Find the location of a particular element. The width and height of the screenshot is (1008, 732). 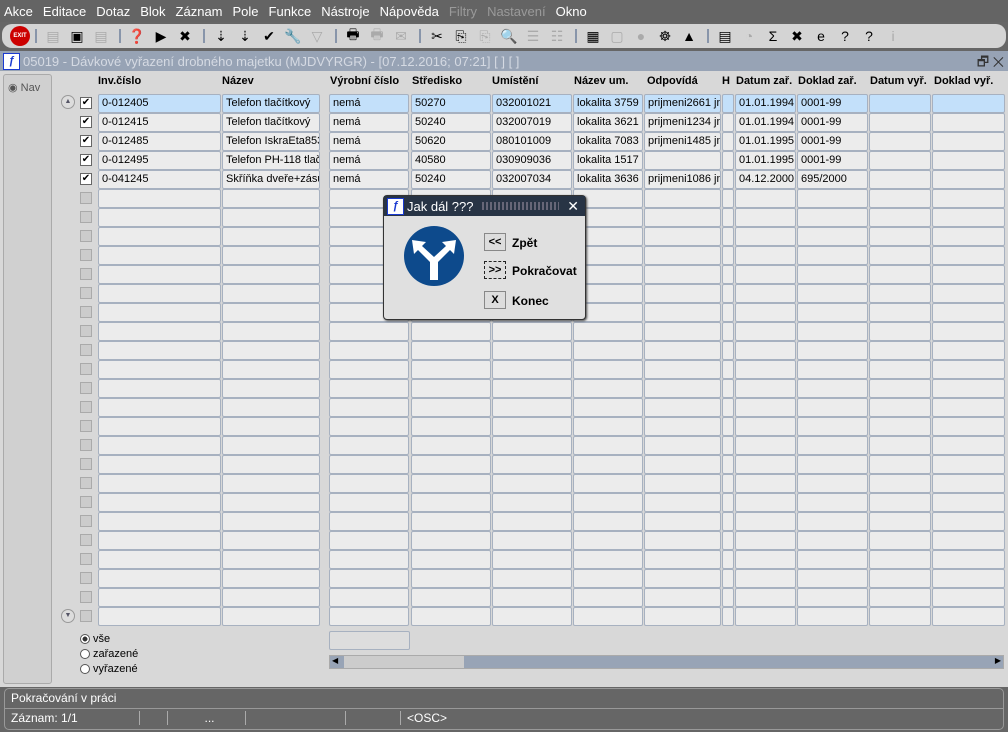

grid-cell: Skříňka dveře+zásu is located at coordinates (271, 179).